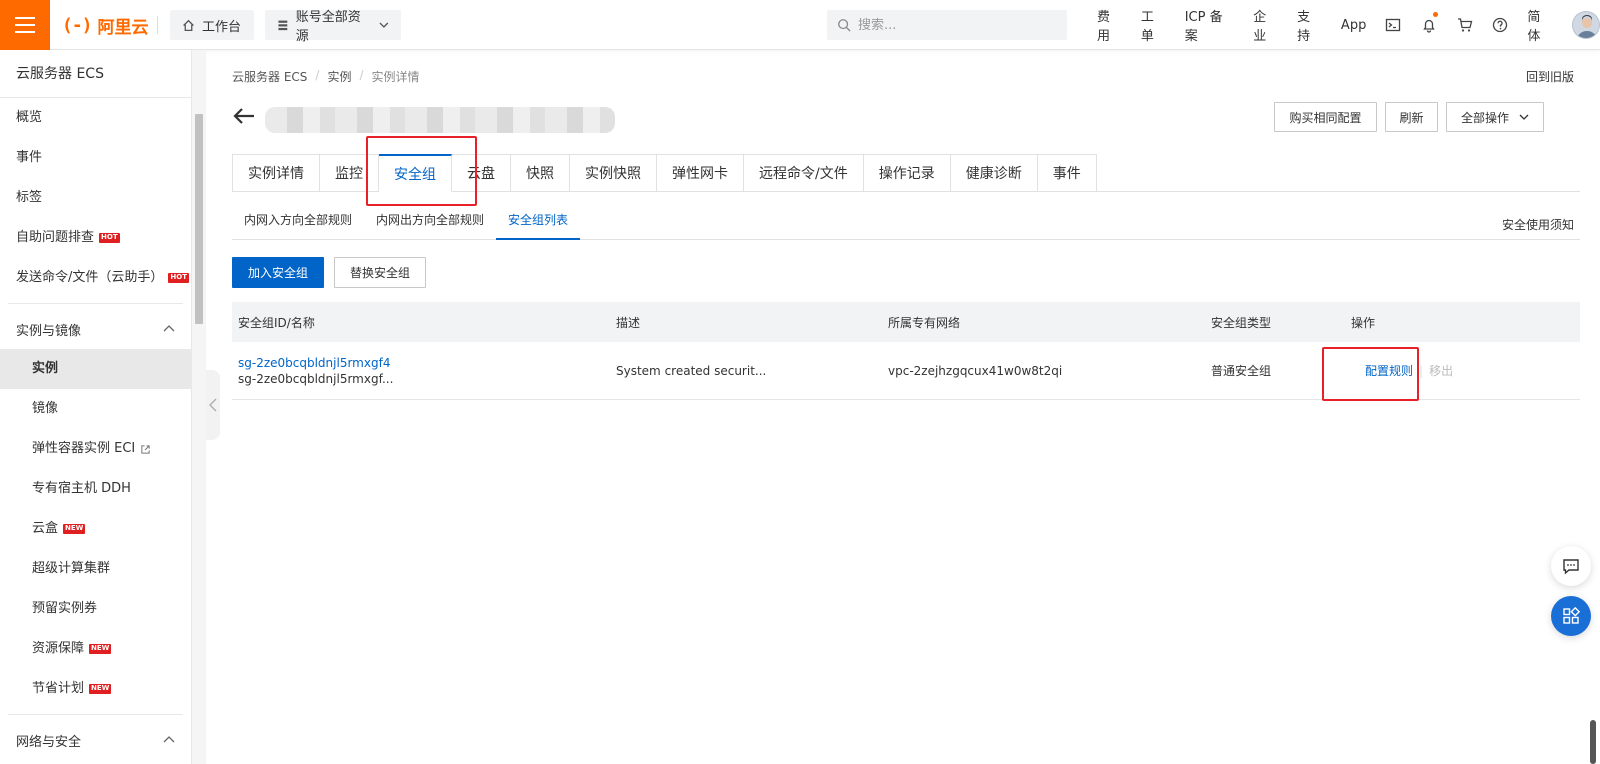 This screenshot has height=764, width=1600. I want to click on configure-rules-link: 配置规则, so click(1389, 371).